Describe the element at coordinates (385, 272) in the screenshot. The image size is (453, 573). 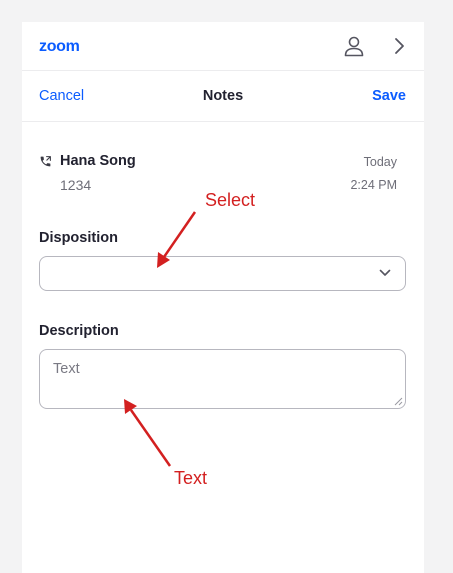
I see `chevron-down-icon` at that location.